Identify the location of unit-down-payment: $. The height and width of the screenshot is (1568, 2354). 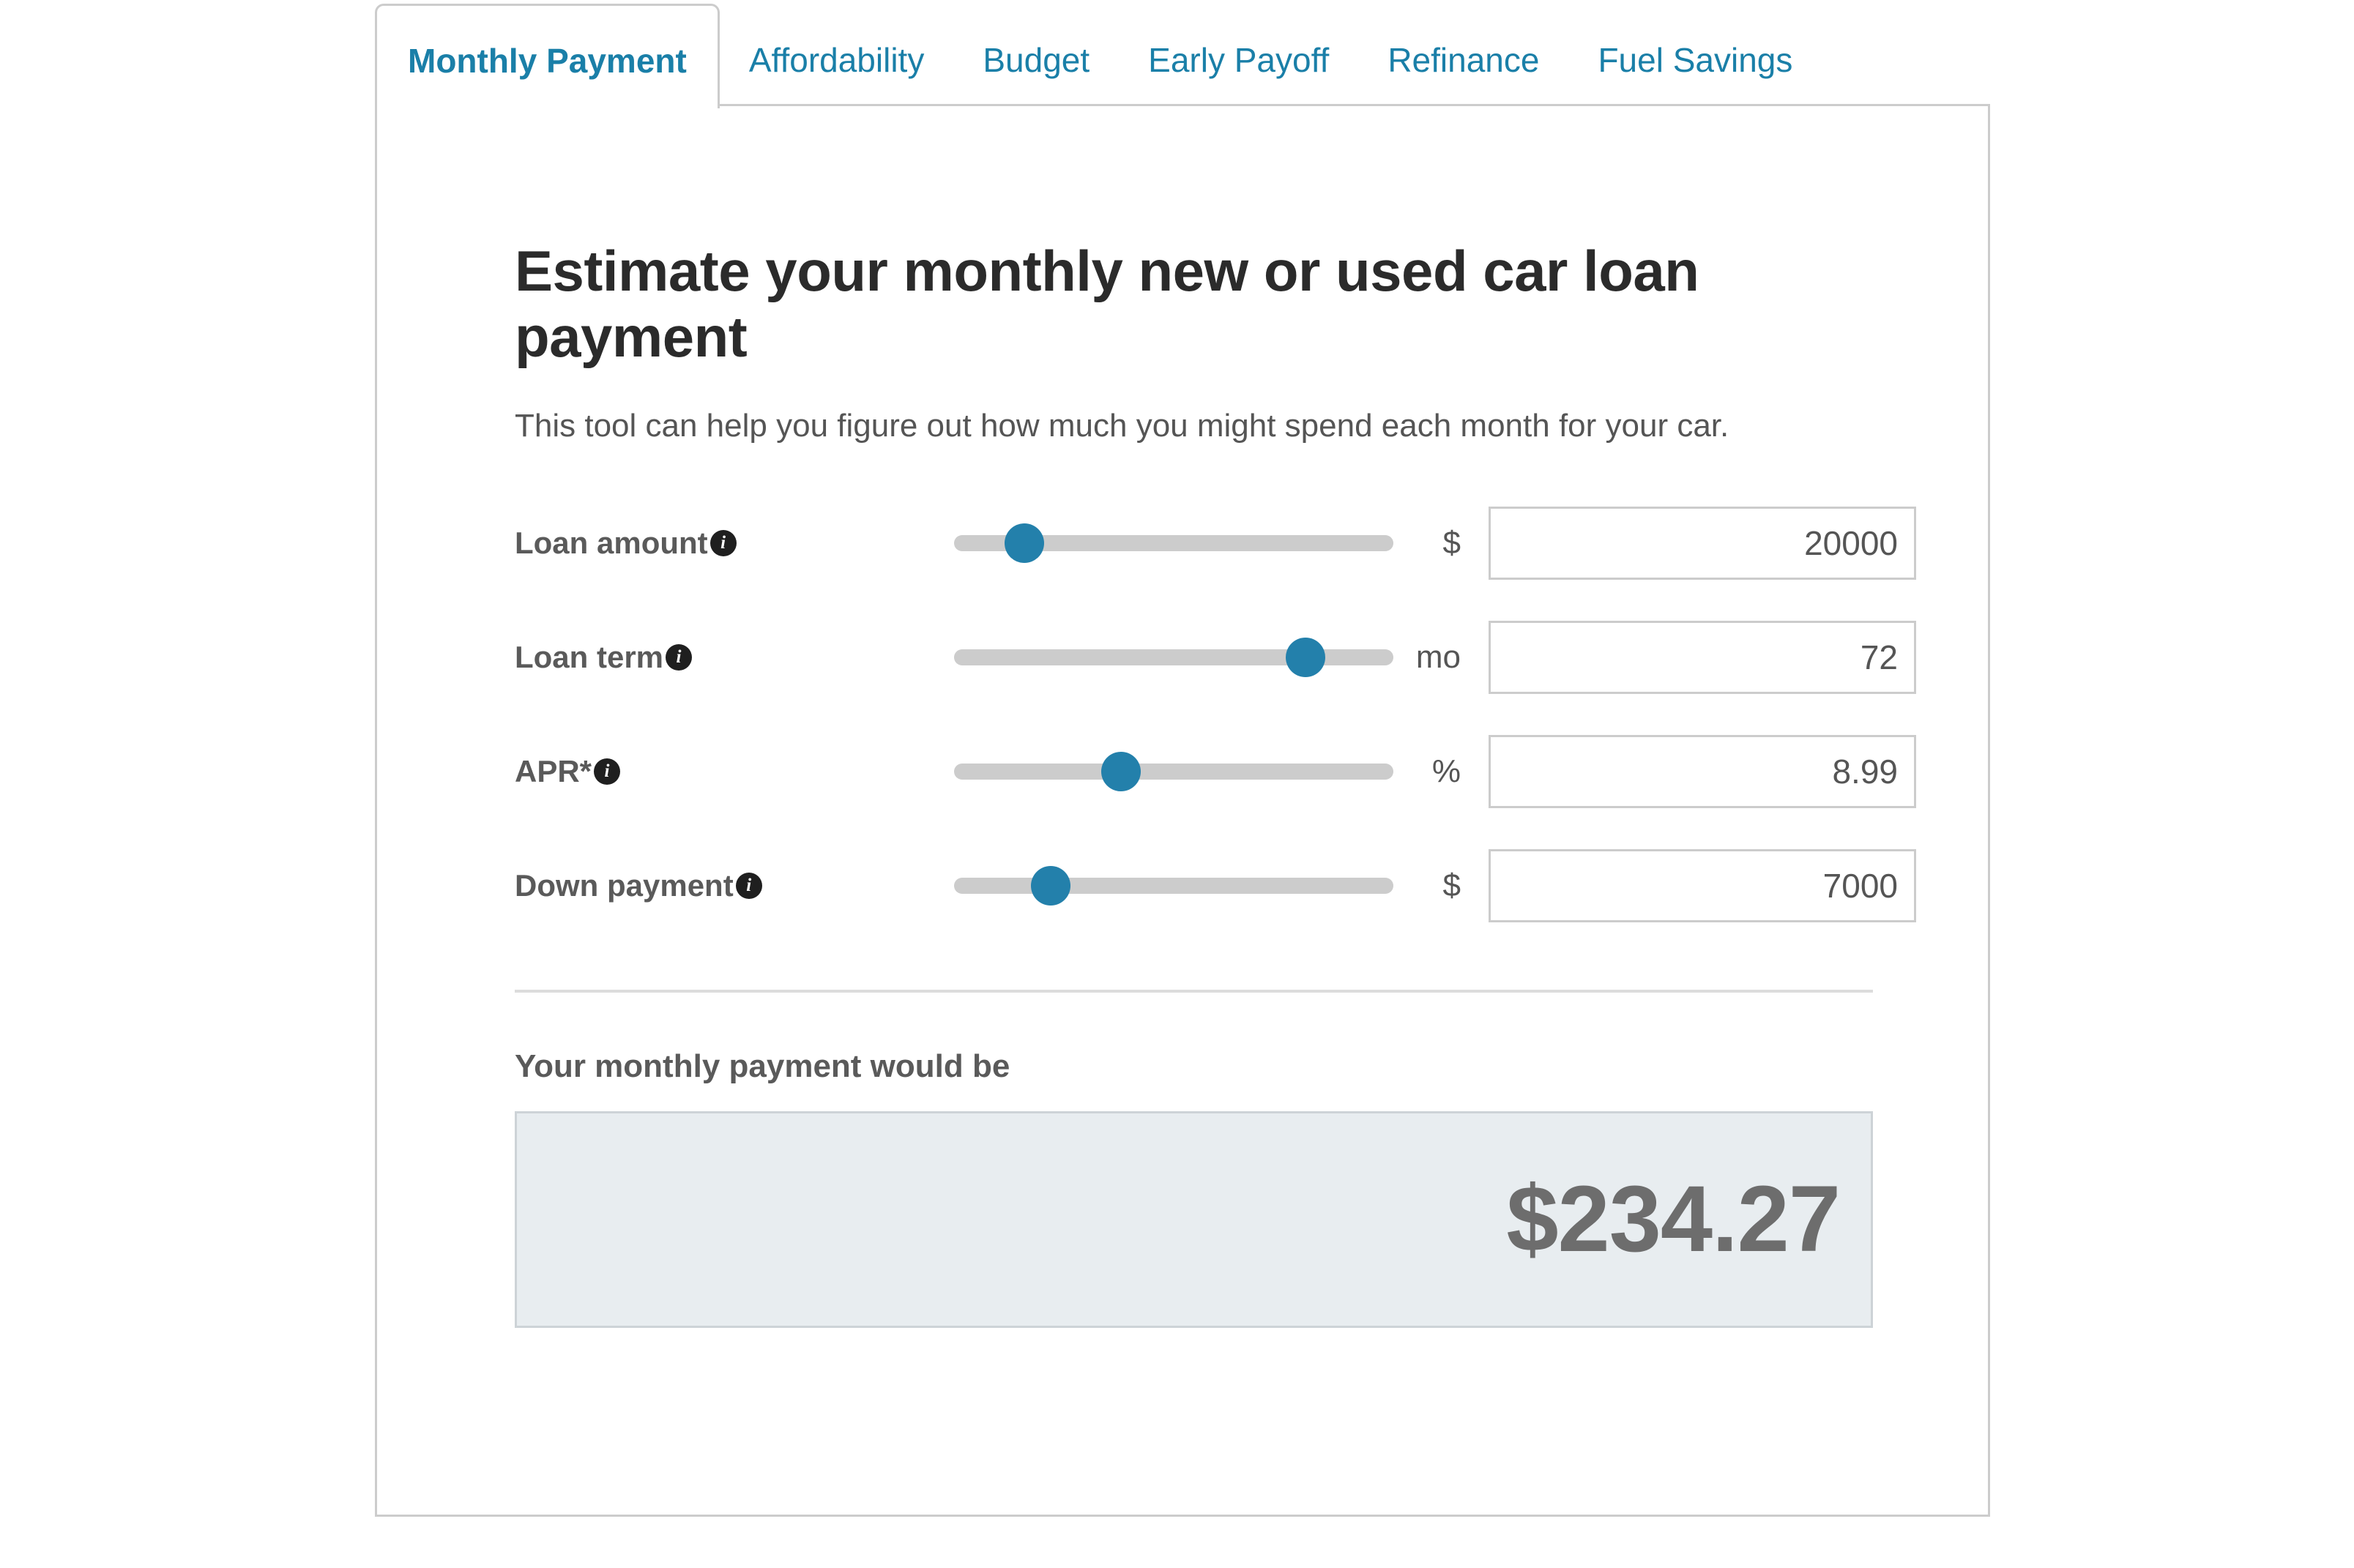
(1452, 885).